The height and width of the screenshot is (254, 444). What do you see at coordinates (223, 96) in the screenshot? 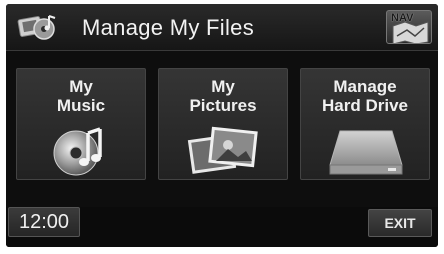
I see `tile-label: My Pictures` at bounding box center [223, 96].